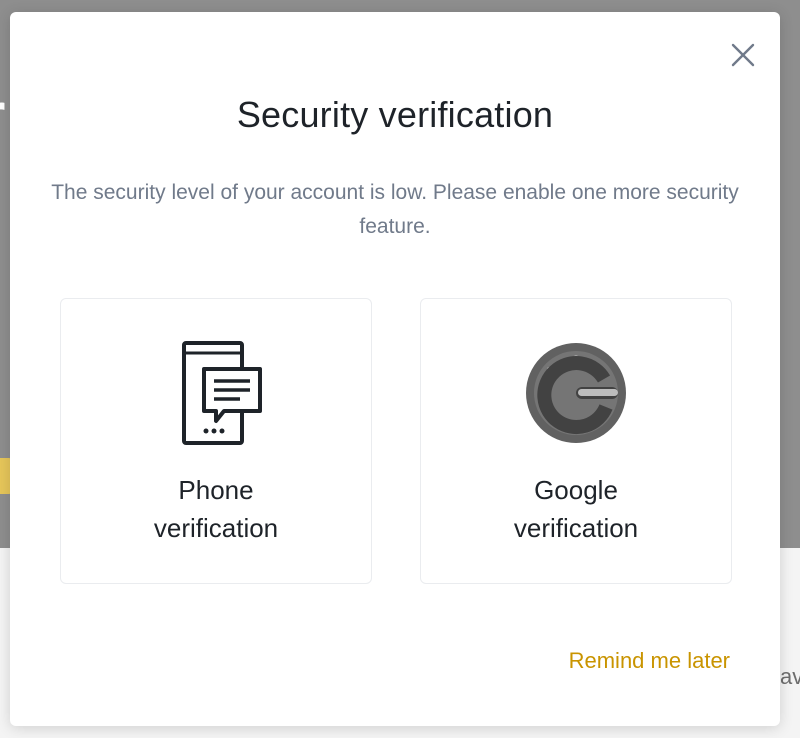 The width and height of the screenshot is (800, 738). Describe the element at coordinates (216, 509) in the screenshot. I see `phone-verification-label: Phone verification` at that location.